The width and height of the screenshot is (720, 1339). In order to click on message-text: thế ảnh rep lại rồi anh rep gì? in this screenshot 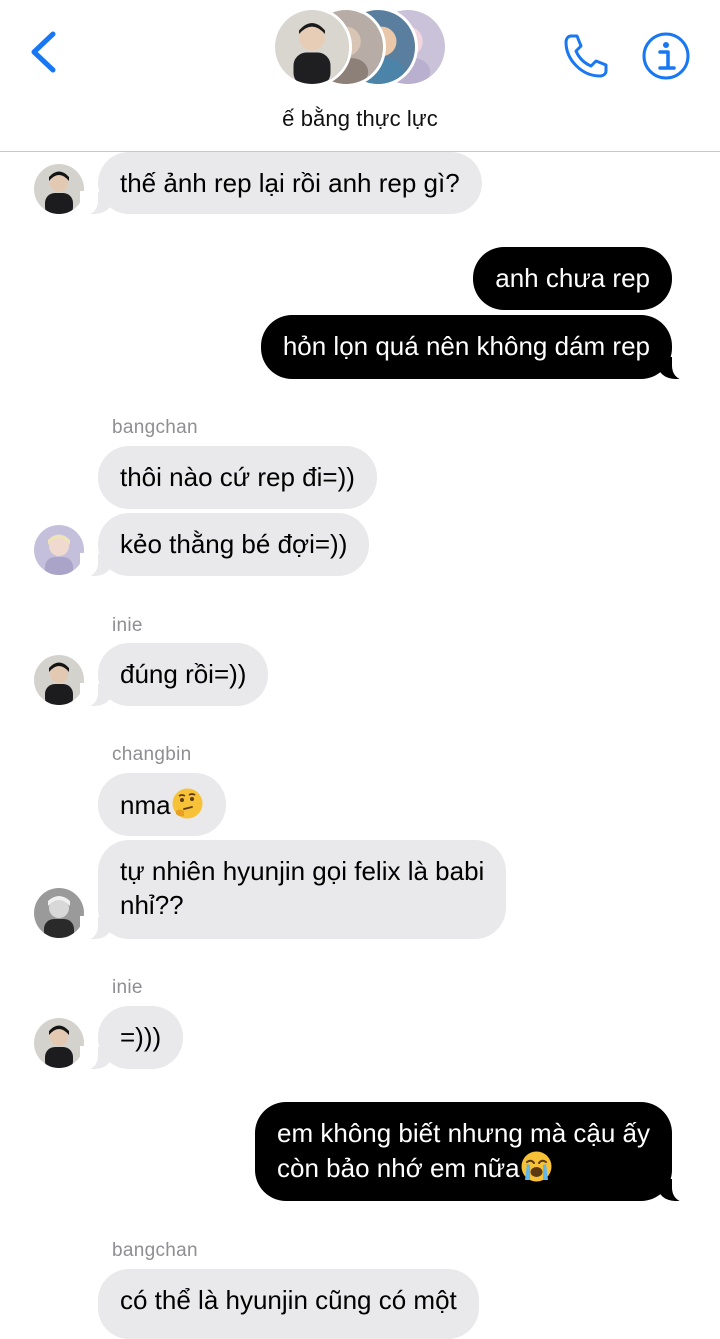, I will do `click(290, 183)`.